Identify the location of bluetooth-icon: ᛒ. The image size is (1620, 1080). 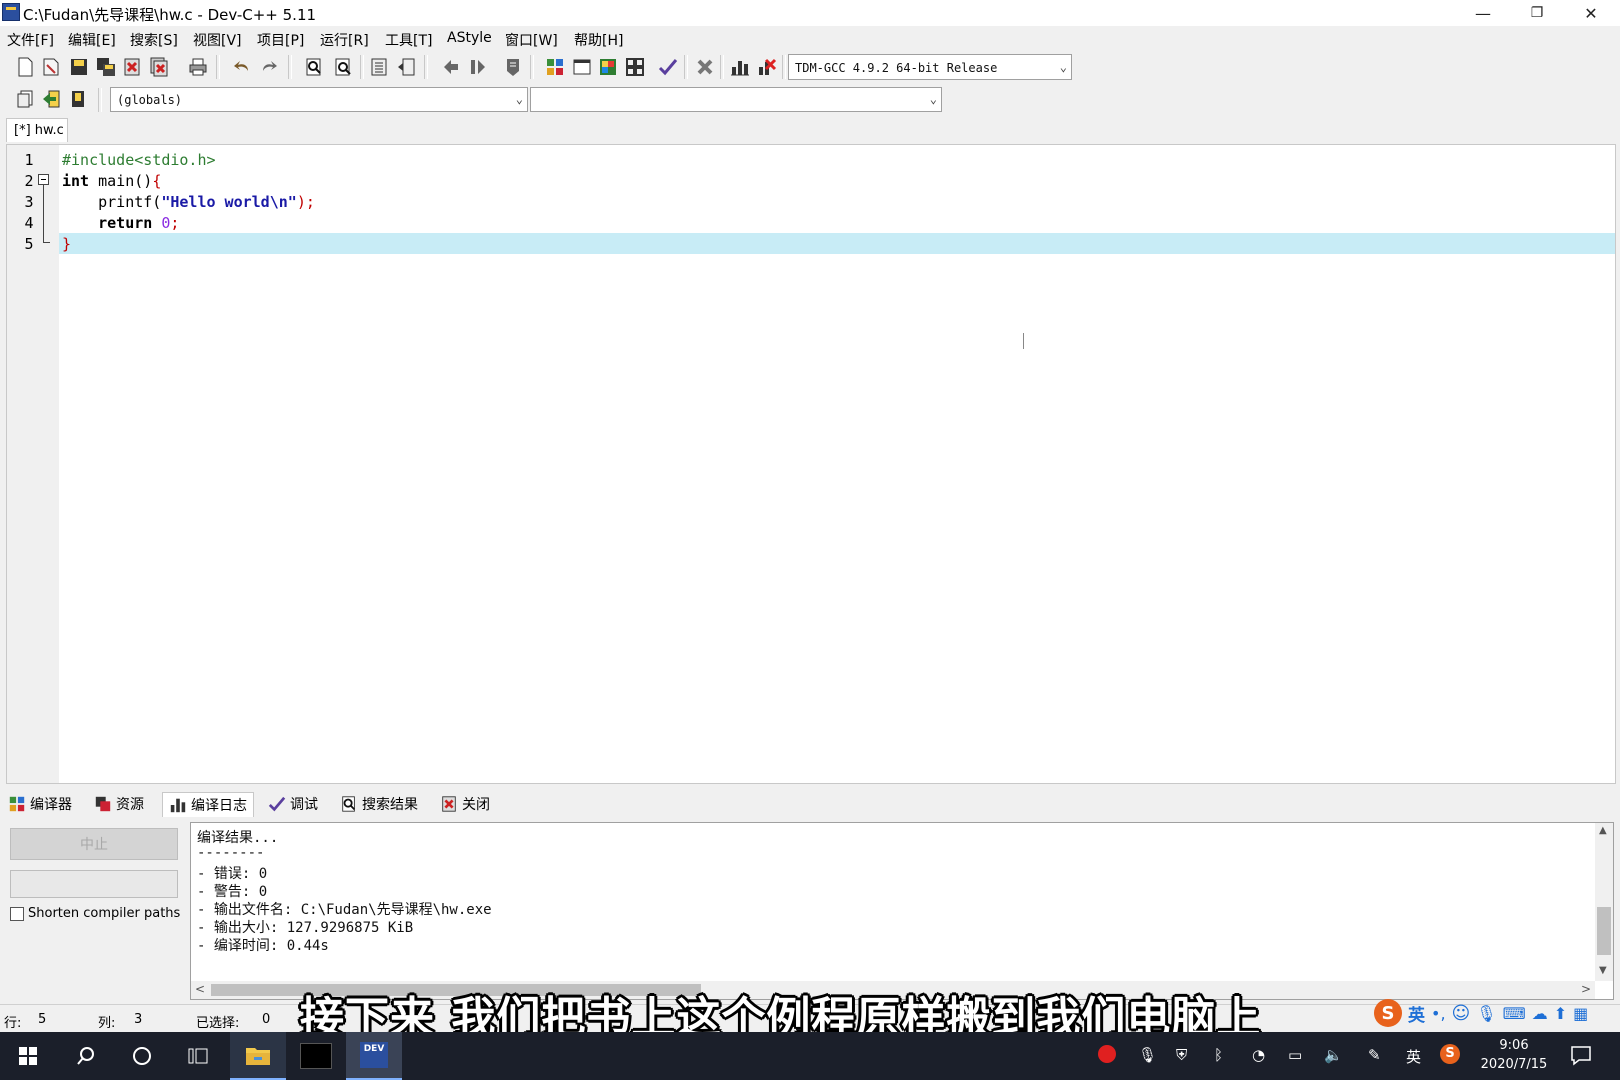
(1218, 1055).